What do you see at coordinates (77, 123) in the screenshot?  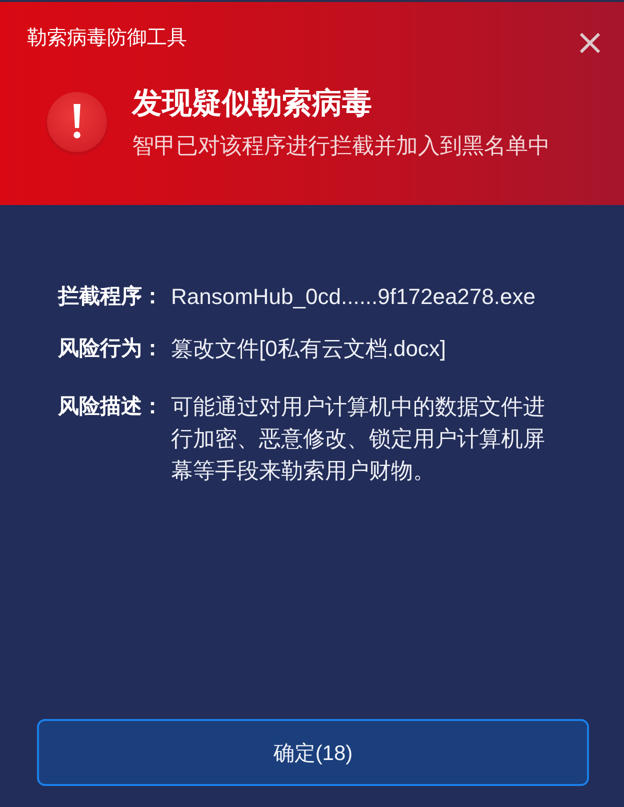 I see `exclamation-icon` at bounding box center [77, 123].